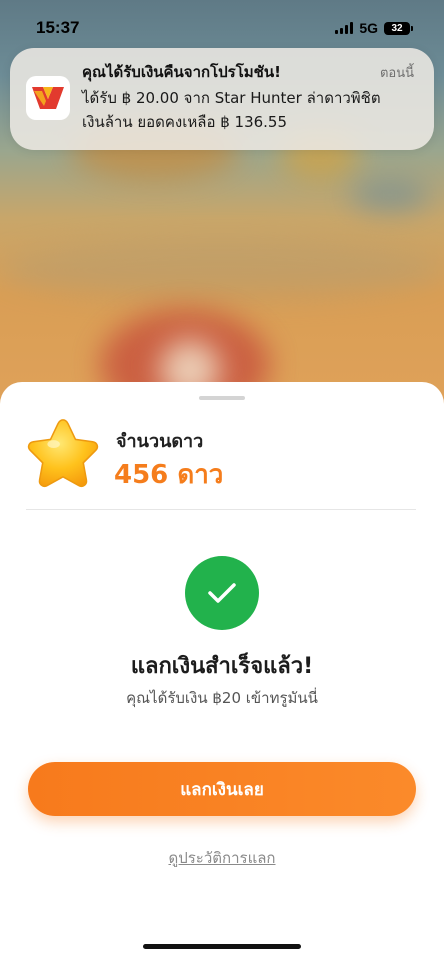 The width and height of the screenshot is (444, 960). What do you see at coordinates (58, 27) in the screenshot?
I see `status-time: 15:37` at bounding box center [58, 27].